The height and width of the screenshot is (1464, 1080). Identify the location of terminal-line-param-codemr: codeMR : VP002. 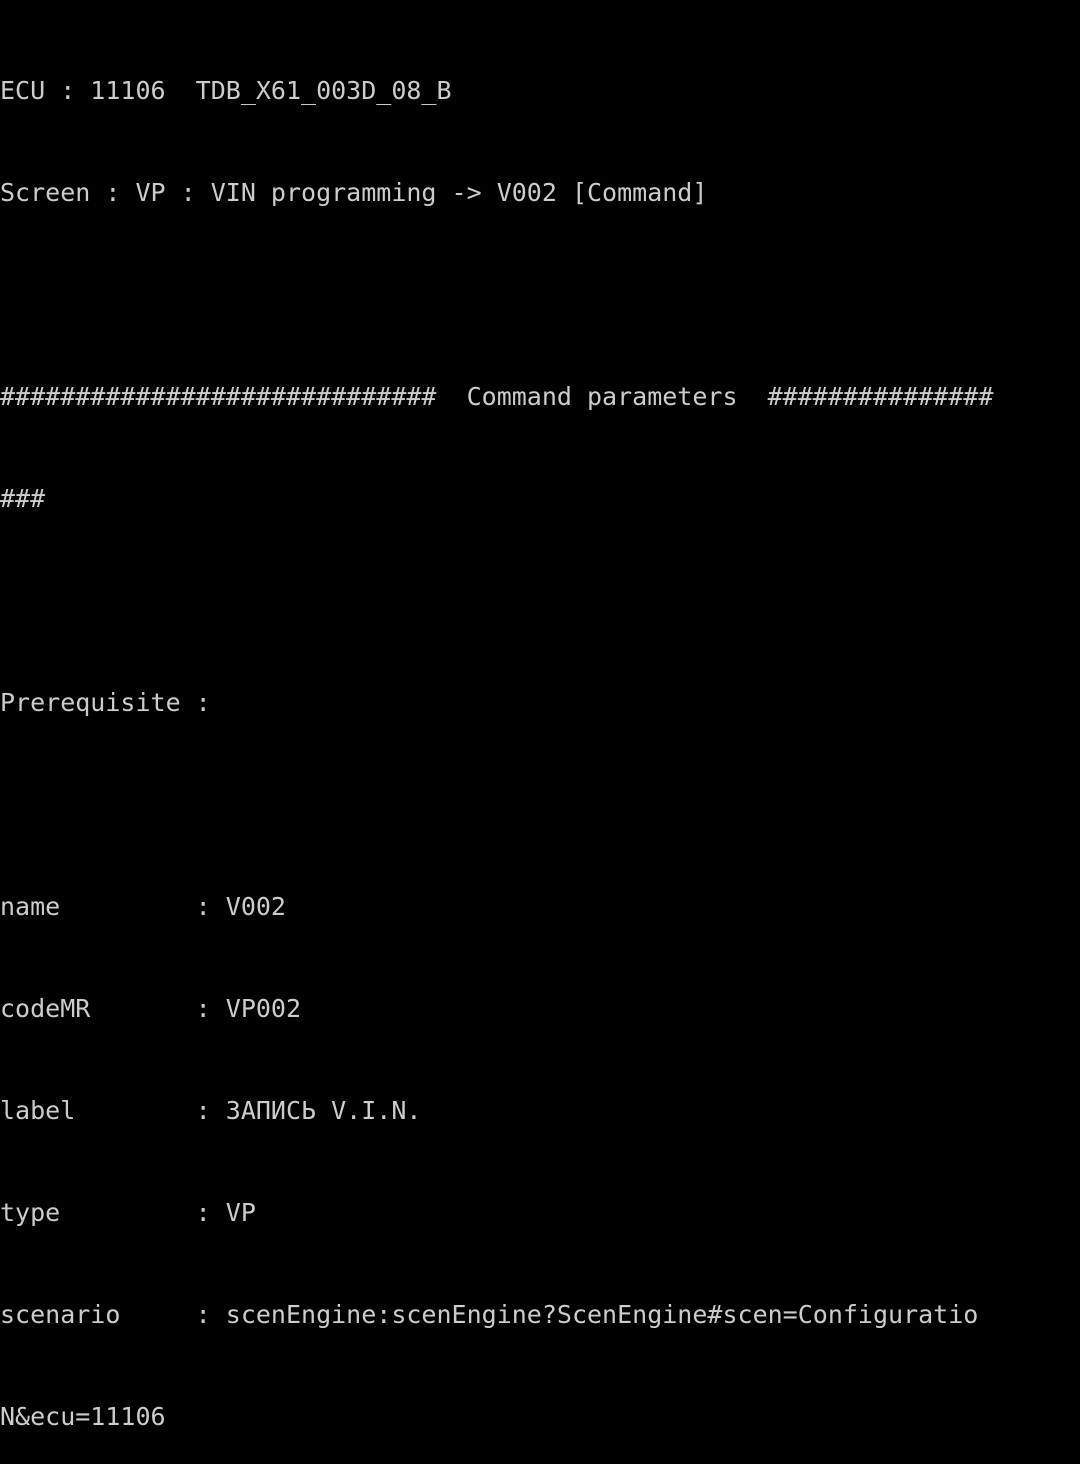
(151, 1008).